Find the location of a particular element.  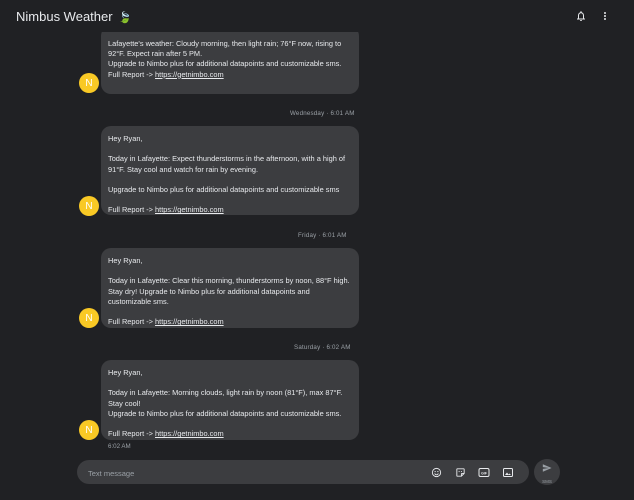

send-mode-label: SMS is located at coordinates (547, 481).